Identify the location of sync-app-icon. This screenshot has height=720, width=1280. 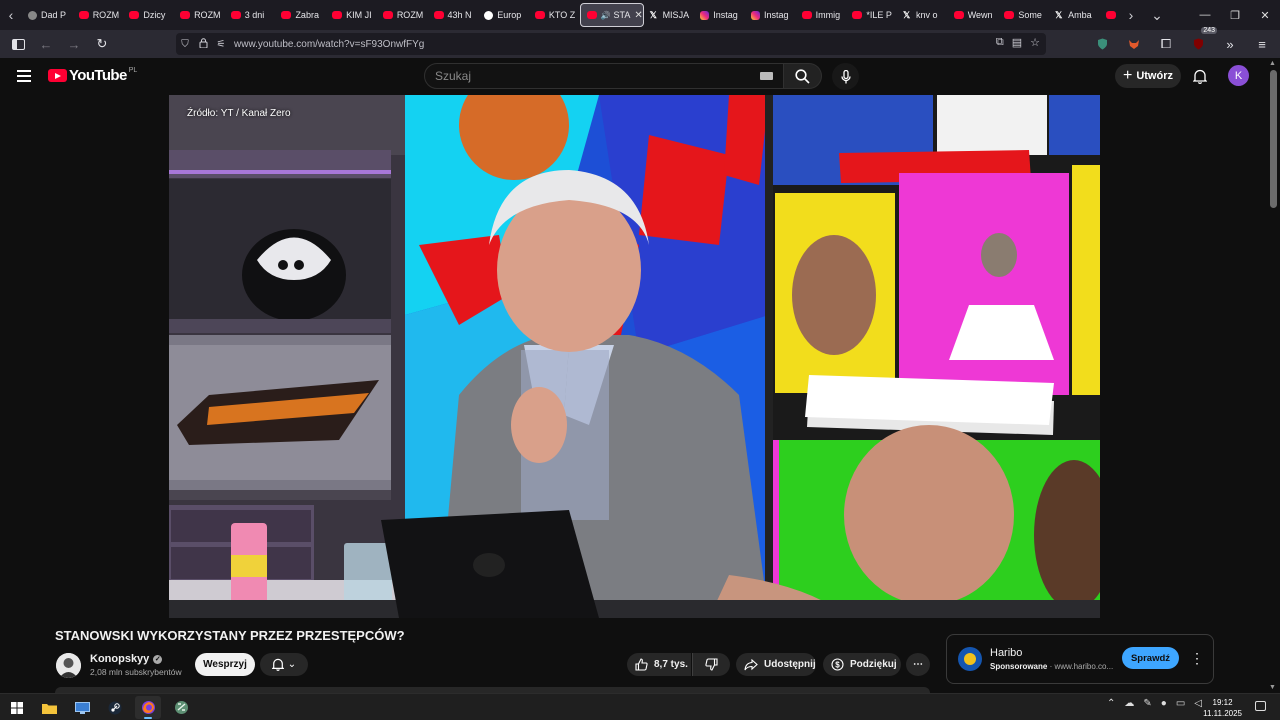
(181, 707).